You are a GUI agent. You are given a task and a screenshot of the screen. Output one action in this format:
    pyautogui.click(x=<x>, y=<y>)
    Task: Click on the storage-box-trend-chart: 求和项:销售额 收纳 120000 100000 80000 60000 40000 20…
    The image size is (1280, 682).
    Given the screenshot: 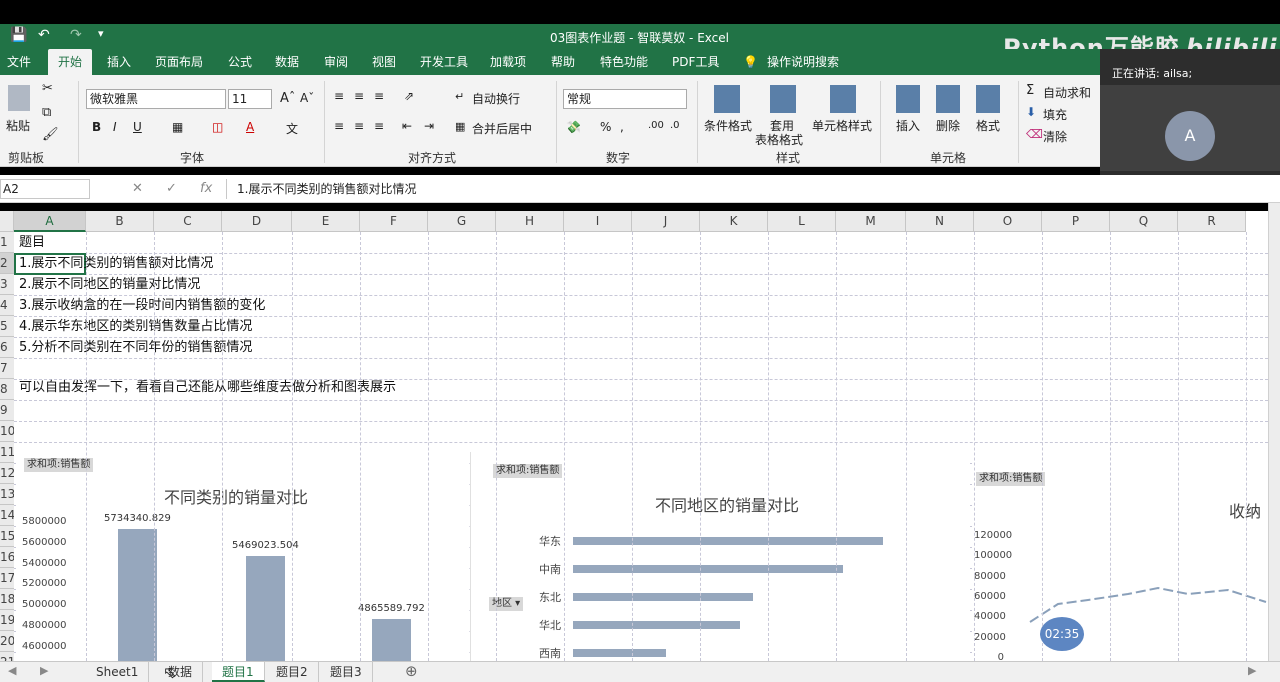 What is the action you would take?
    pyautogui.click(x=1120, y=556)
    